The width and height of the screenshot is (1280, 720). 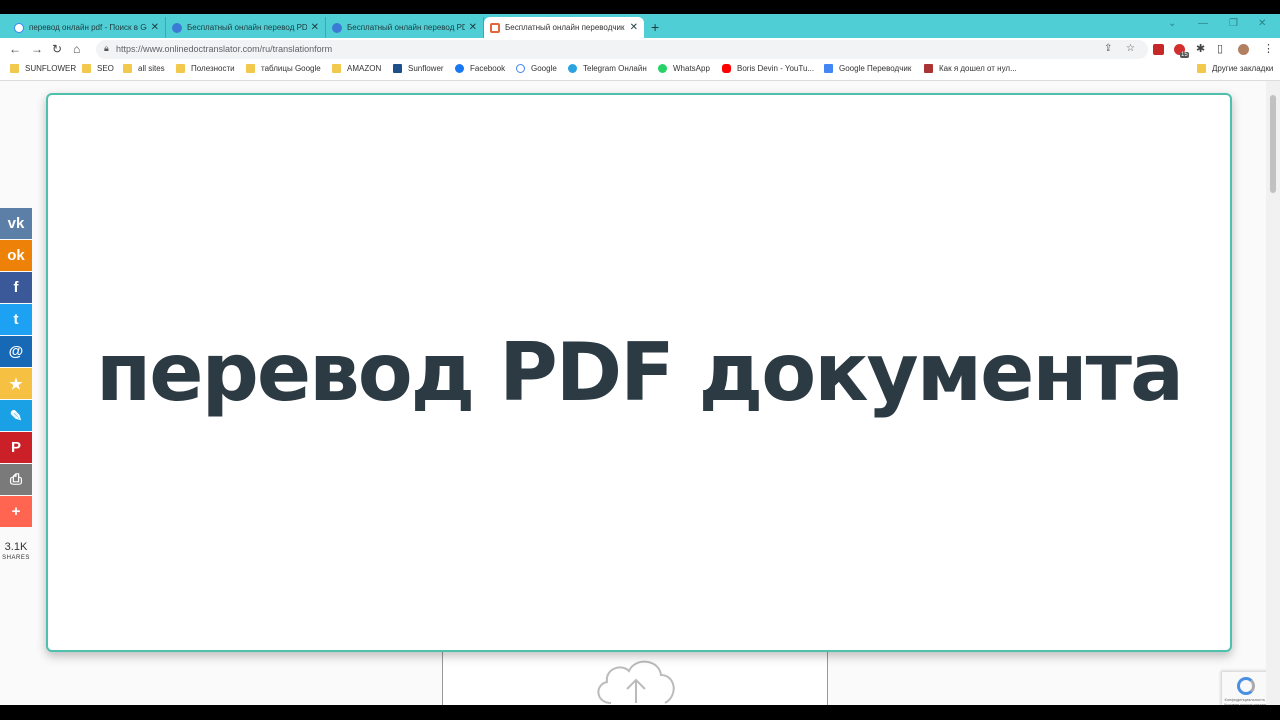 I want to click on extension-badge-count: 15, so click(x=1184, y=55).